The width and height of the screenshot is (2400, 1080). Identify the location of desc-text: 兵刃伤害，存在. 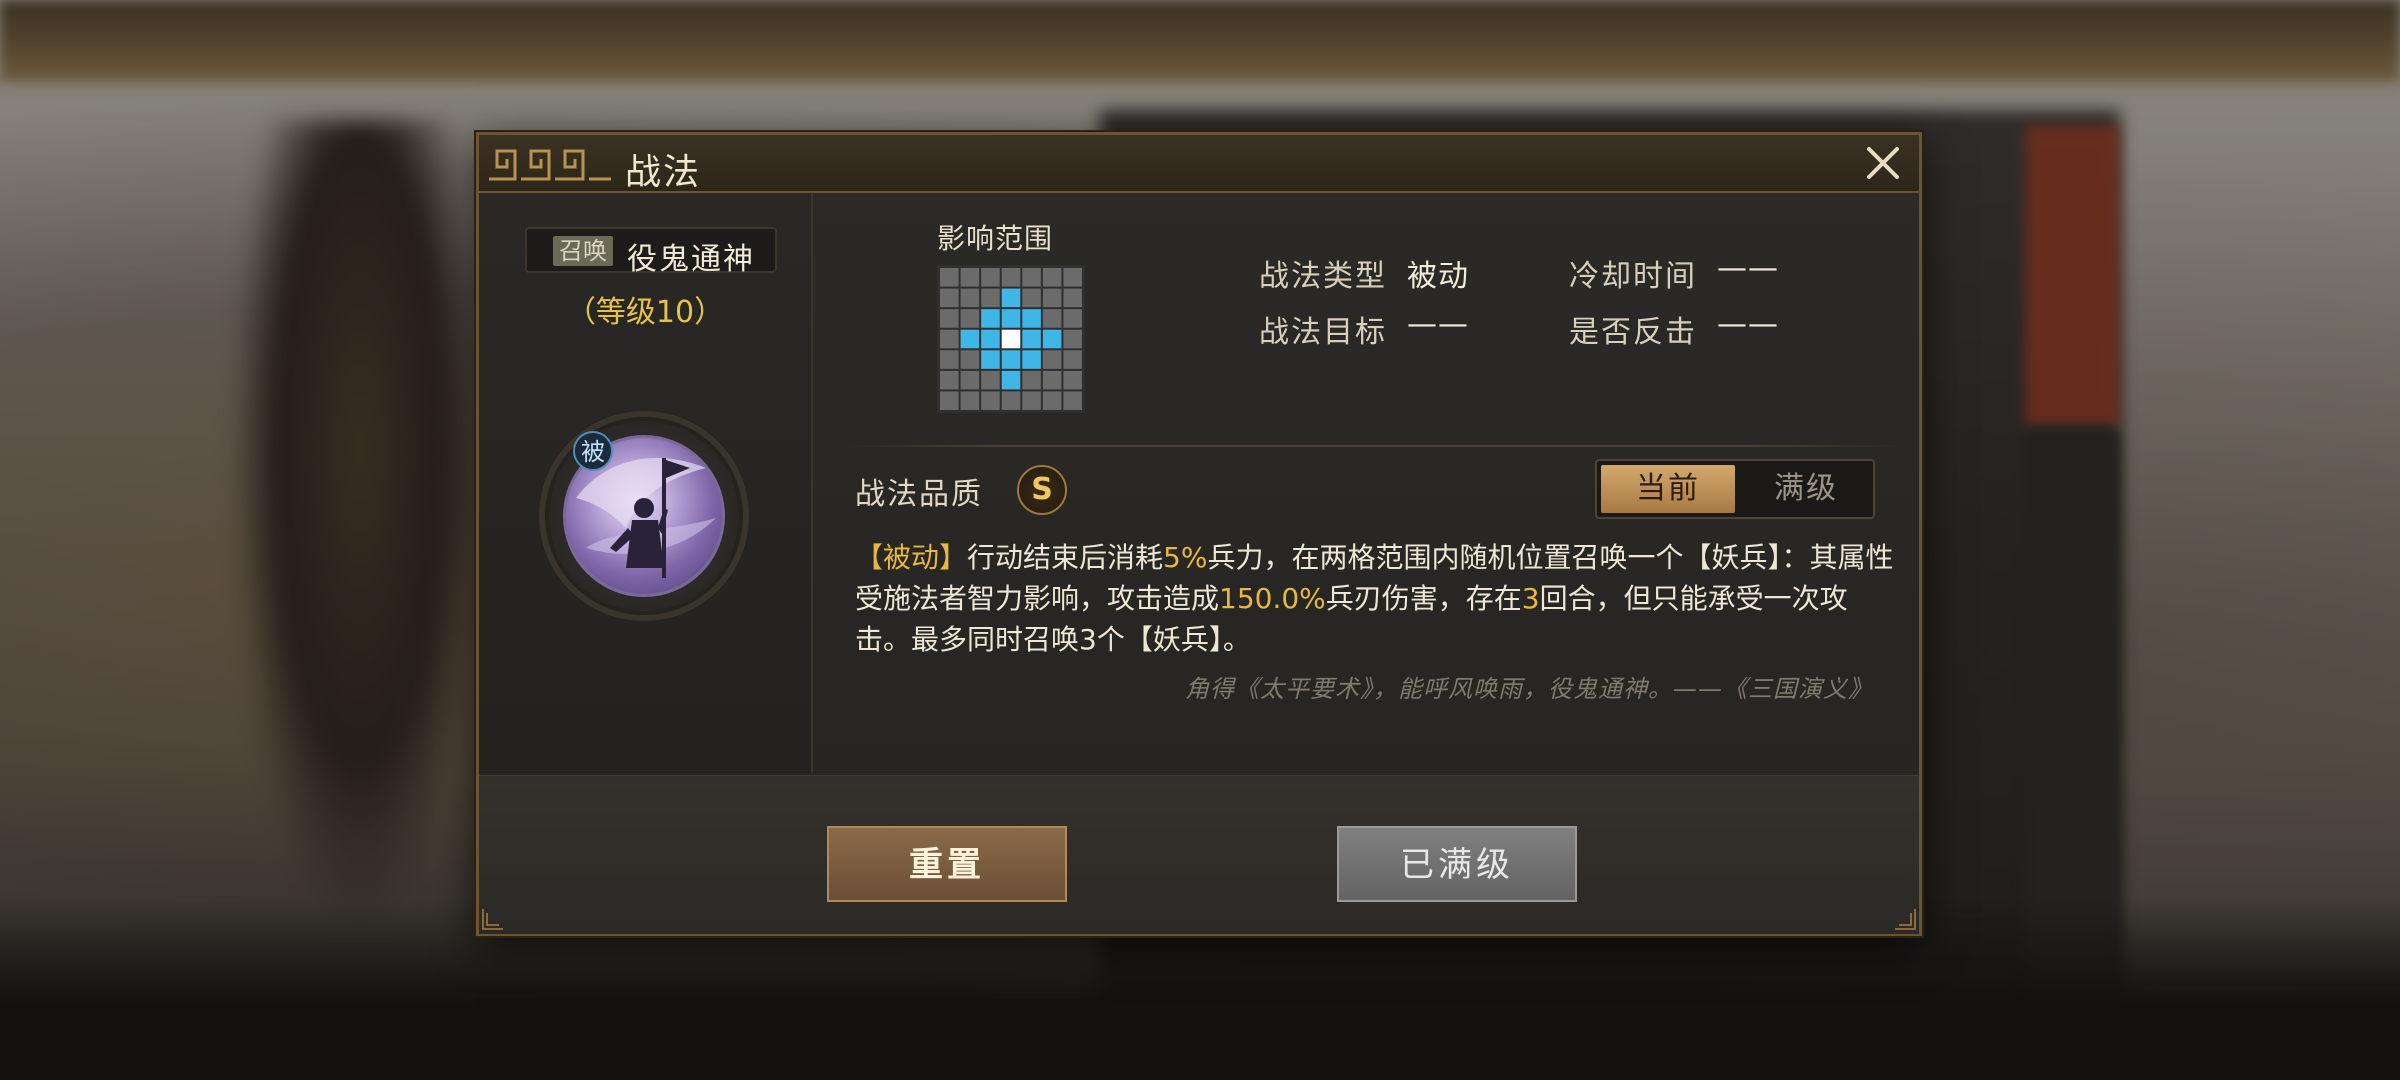
(1423, 598).